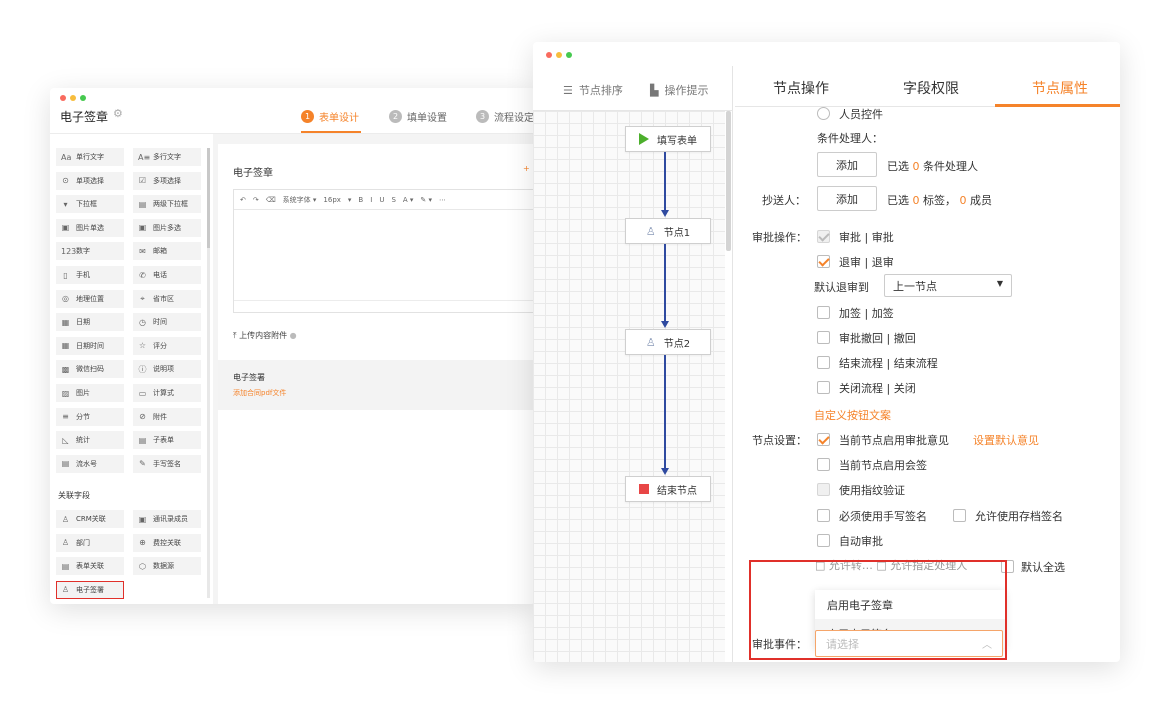 Image resolution: width=1168 pixels, height=717 pixels. What do you see at coordinates (90, 345) in the screenshot?
I see `palette-field-item: ▦ 日期时间` at bounding box center [90, 345].